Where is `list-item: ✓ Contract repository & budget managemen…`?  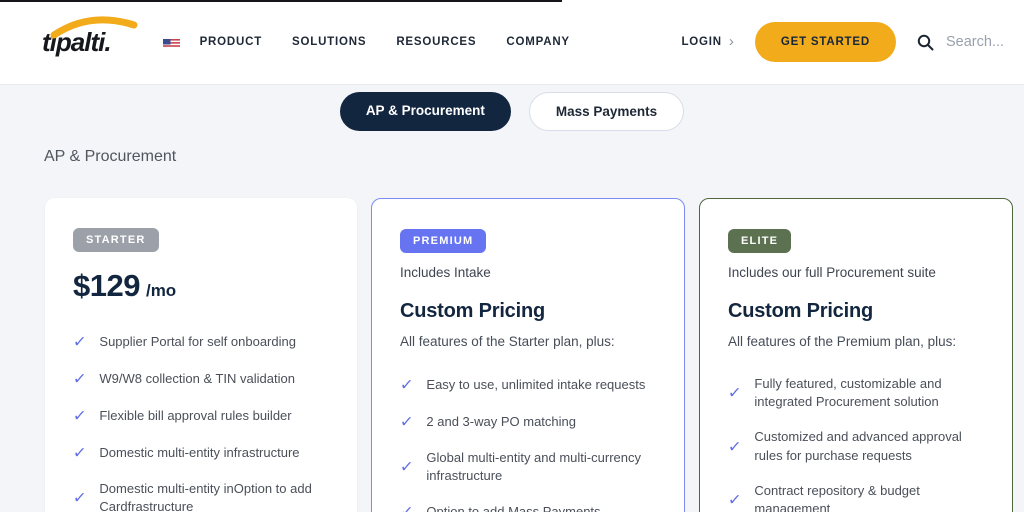 list-item: ✓ Contract repository & budget managemen… is located at coordinates (823, 497).